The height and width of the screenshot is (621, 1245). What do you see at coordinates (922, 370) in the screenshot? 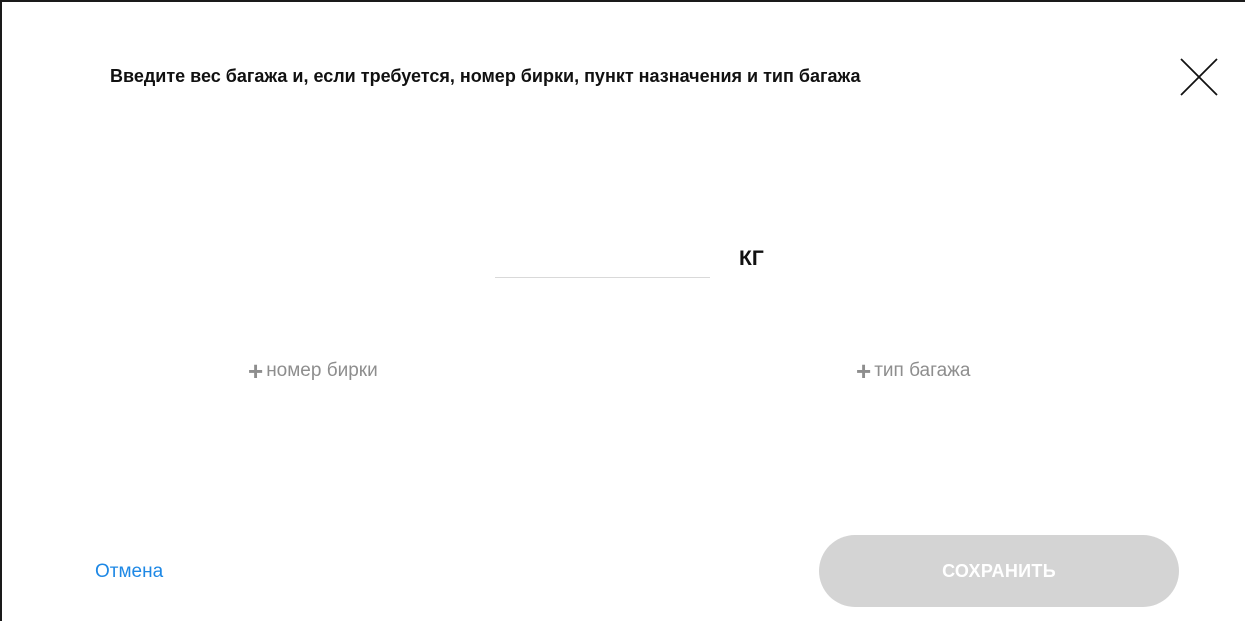
I see `add-baggage-type-label: тип багажа` at bounding box center [922, 370].